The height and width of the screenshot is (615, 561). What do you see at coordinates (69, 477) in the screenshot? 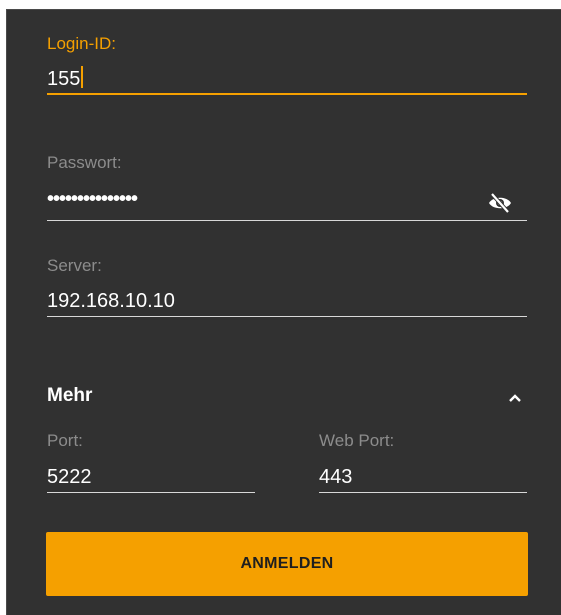
I see `port-input: 5222` at bounding box center [69, 477].